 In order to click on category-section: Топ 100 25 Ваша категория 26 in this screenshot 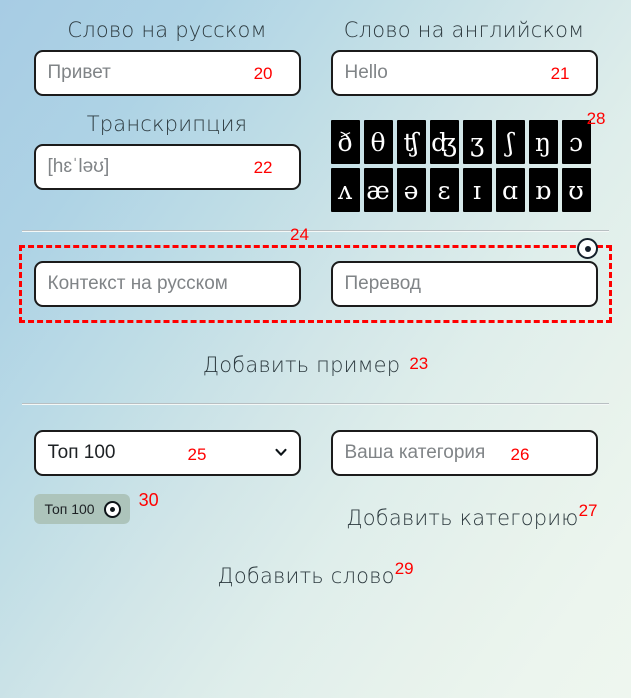, I will do `click(315, 453)`.